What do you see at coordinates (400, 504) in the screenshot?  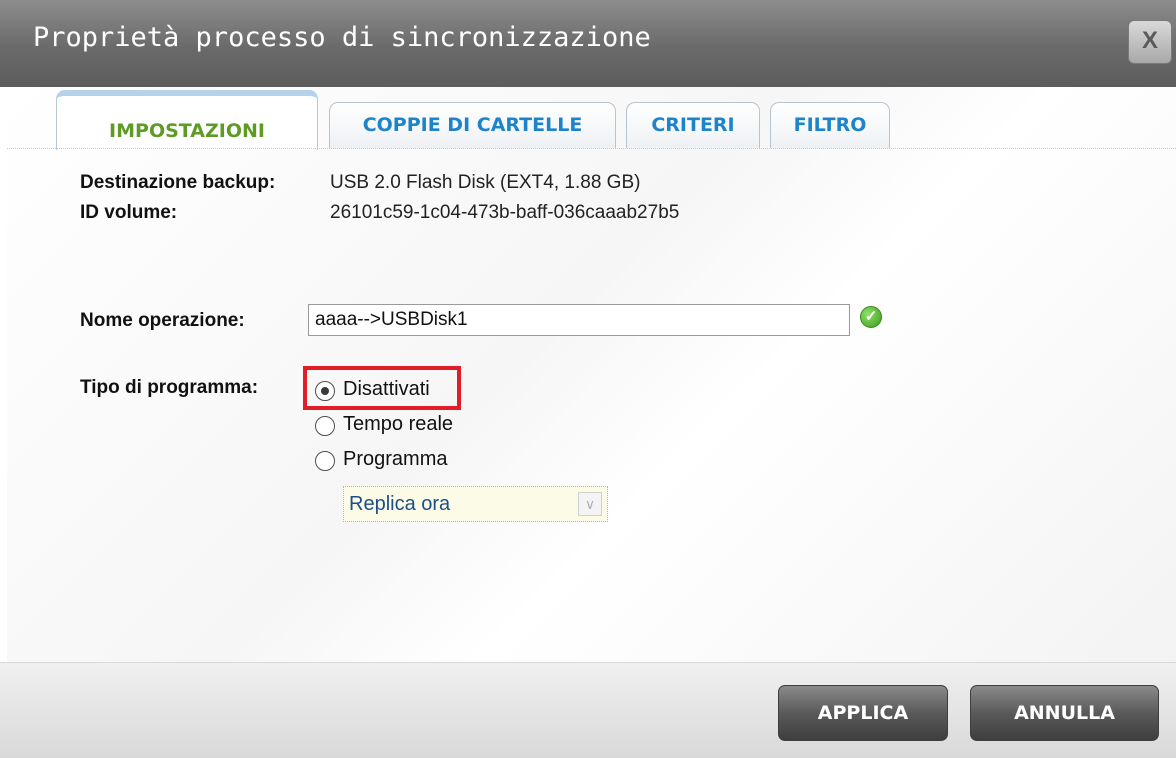 I see `select-value: Replica ora` at bounding box center [400, 504].